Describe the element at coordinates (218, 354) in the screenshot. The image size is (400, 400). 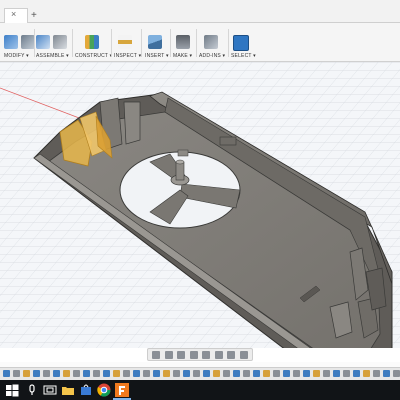
I see `display-settings-icon` at that location.